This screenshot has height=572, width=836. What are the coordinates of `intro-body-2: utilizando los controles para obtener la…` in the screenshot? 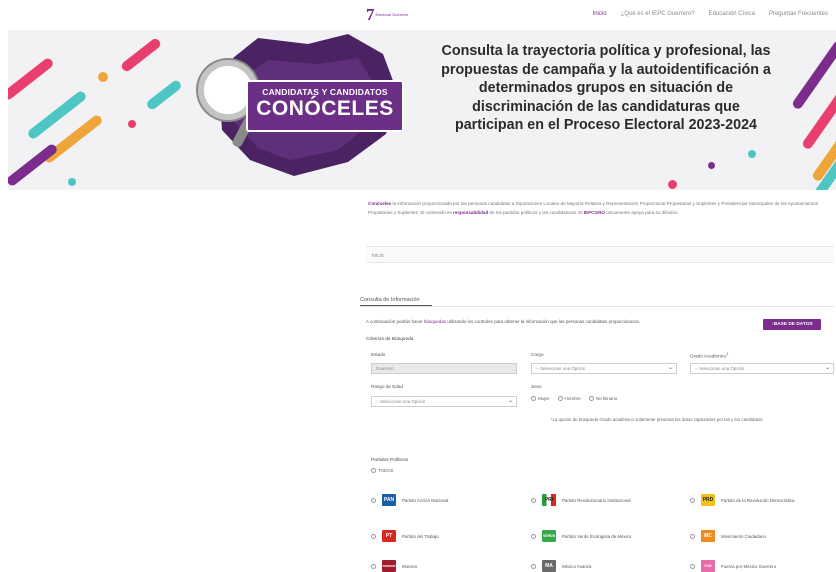 It's located at (543, 321).